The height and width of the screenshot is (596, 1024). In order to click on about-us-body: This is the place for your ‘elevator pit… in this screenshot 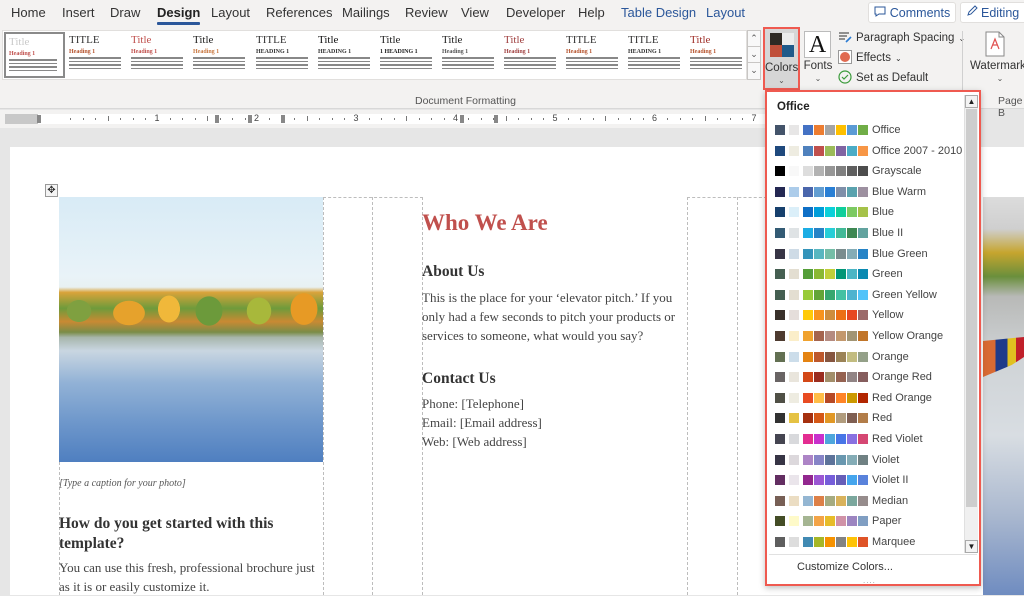, I will do `click(554, 316)`.